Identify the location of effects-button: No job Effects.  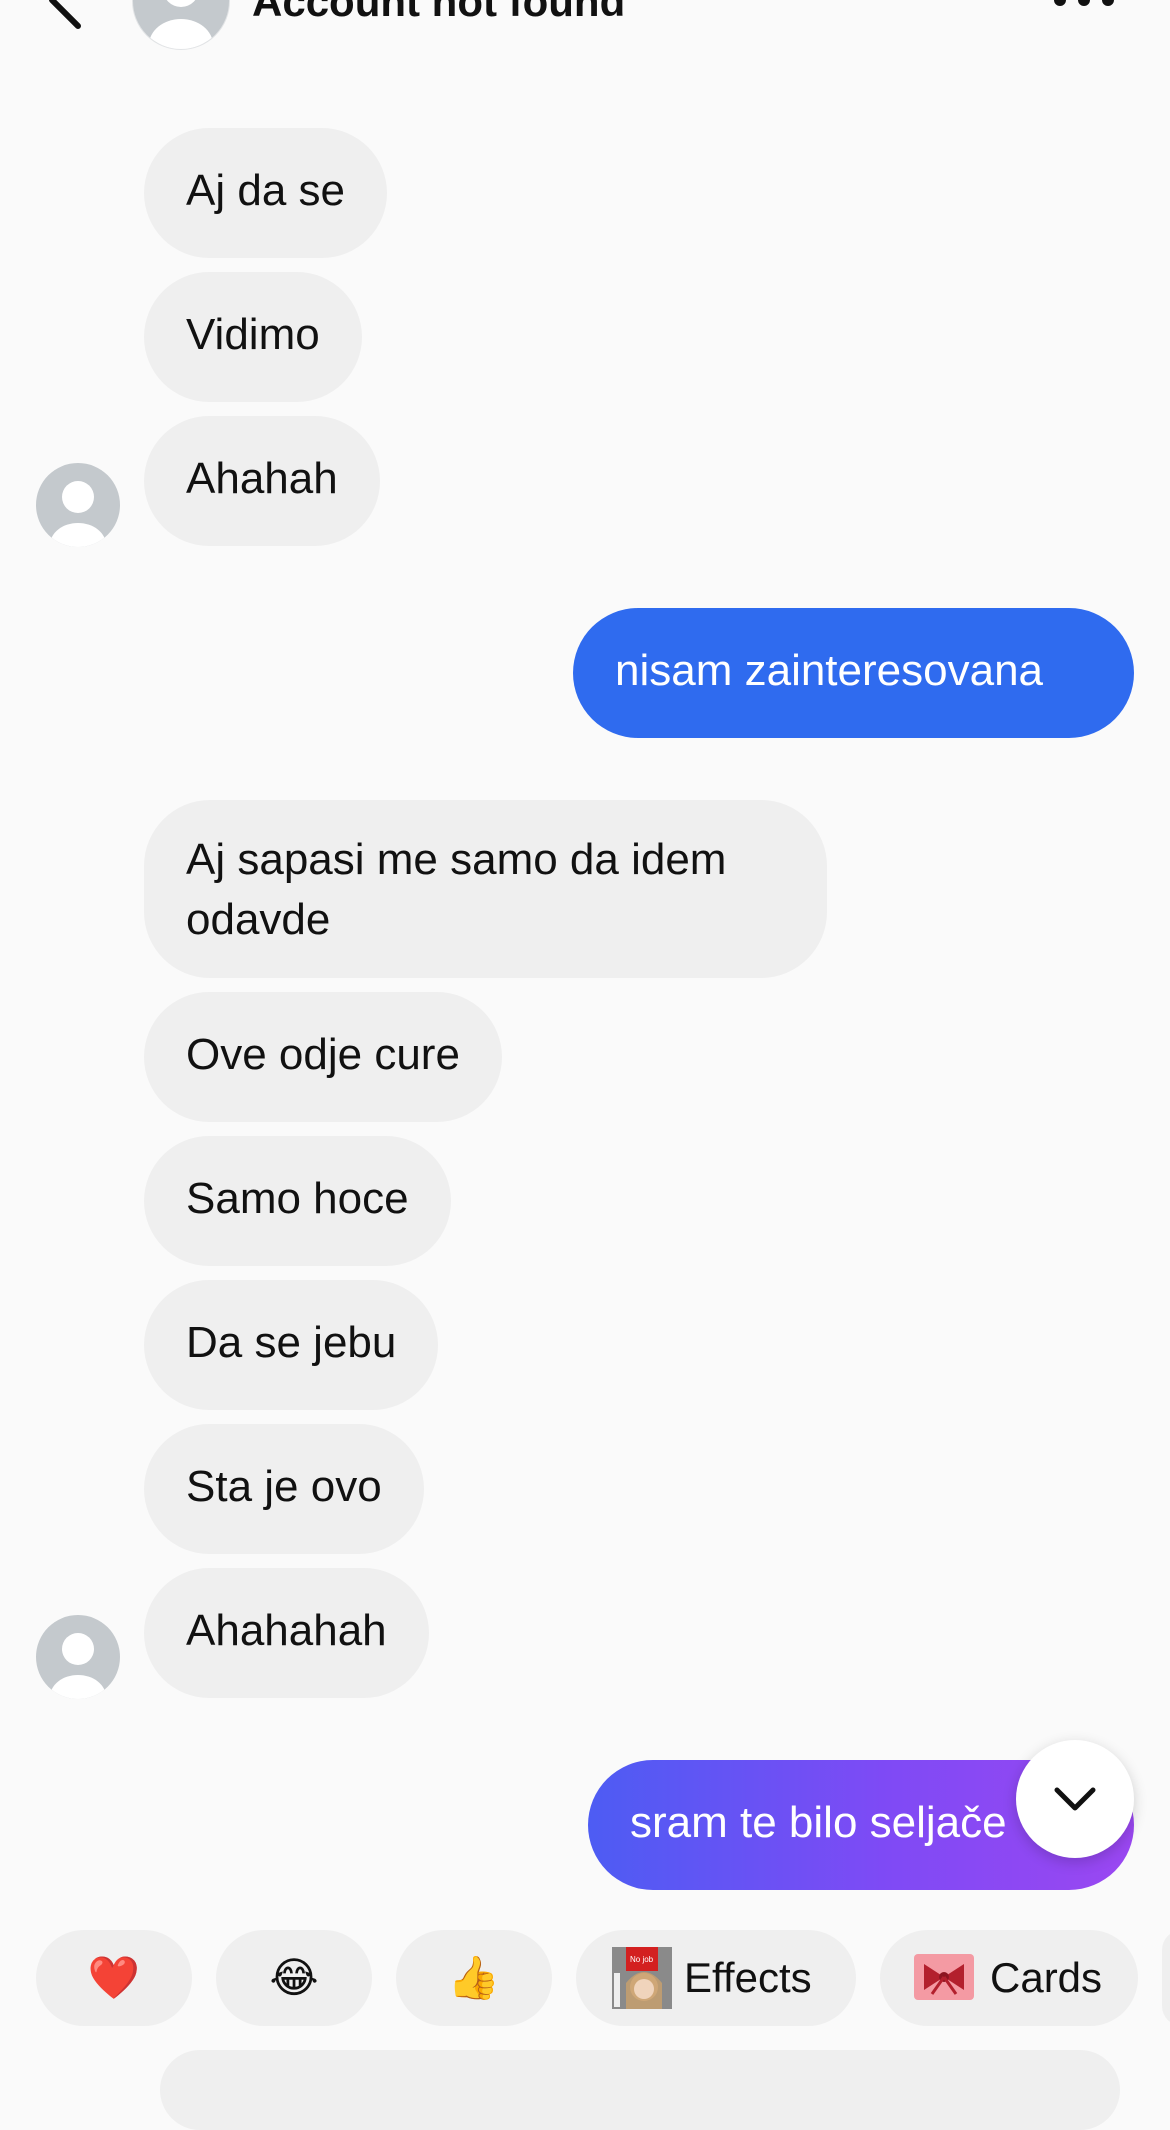
(716, 1978).